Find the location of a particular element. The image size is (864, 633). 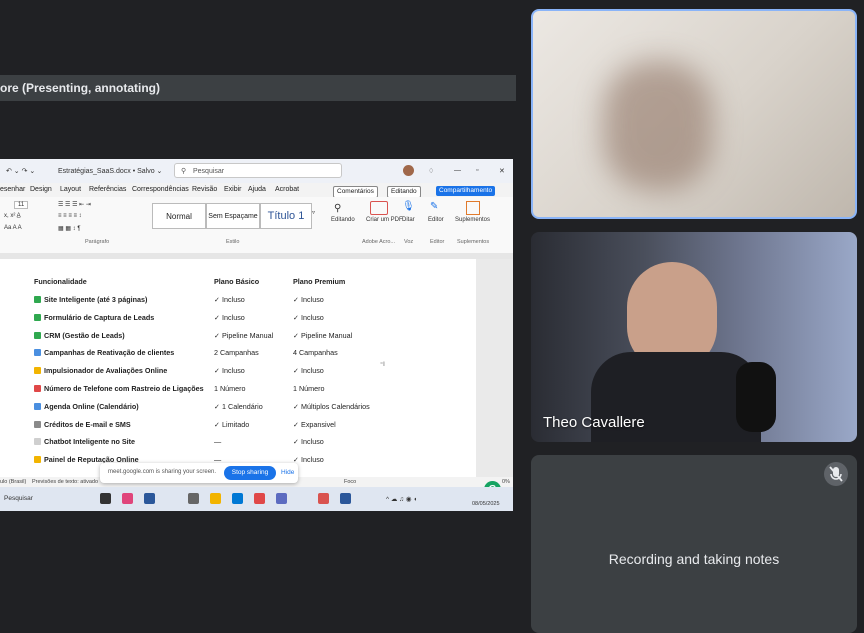

menu-tab: Design is located at coordinates (41, 189).